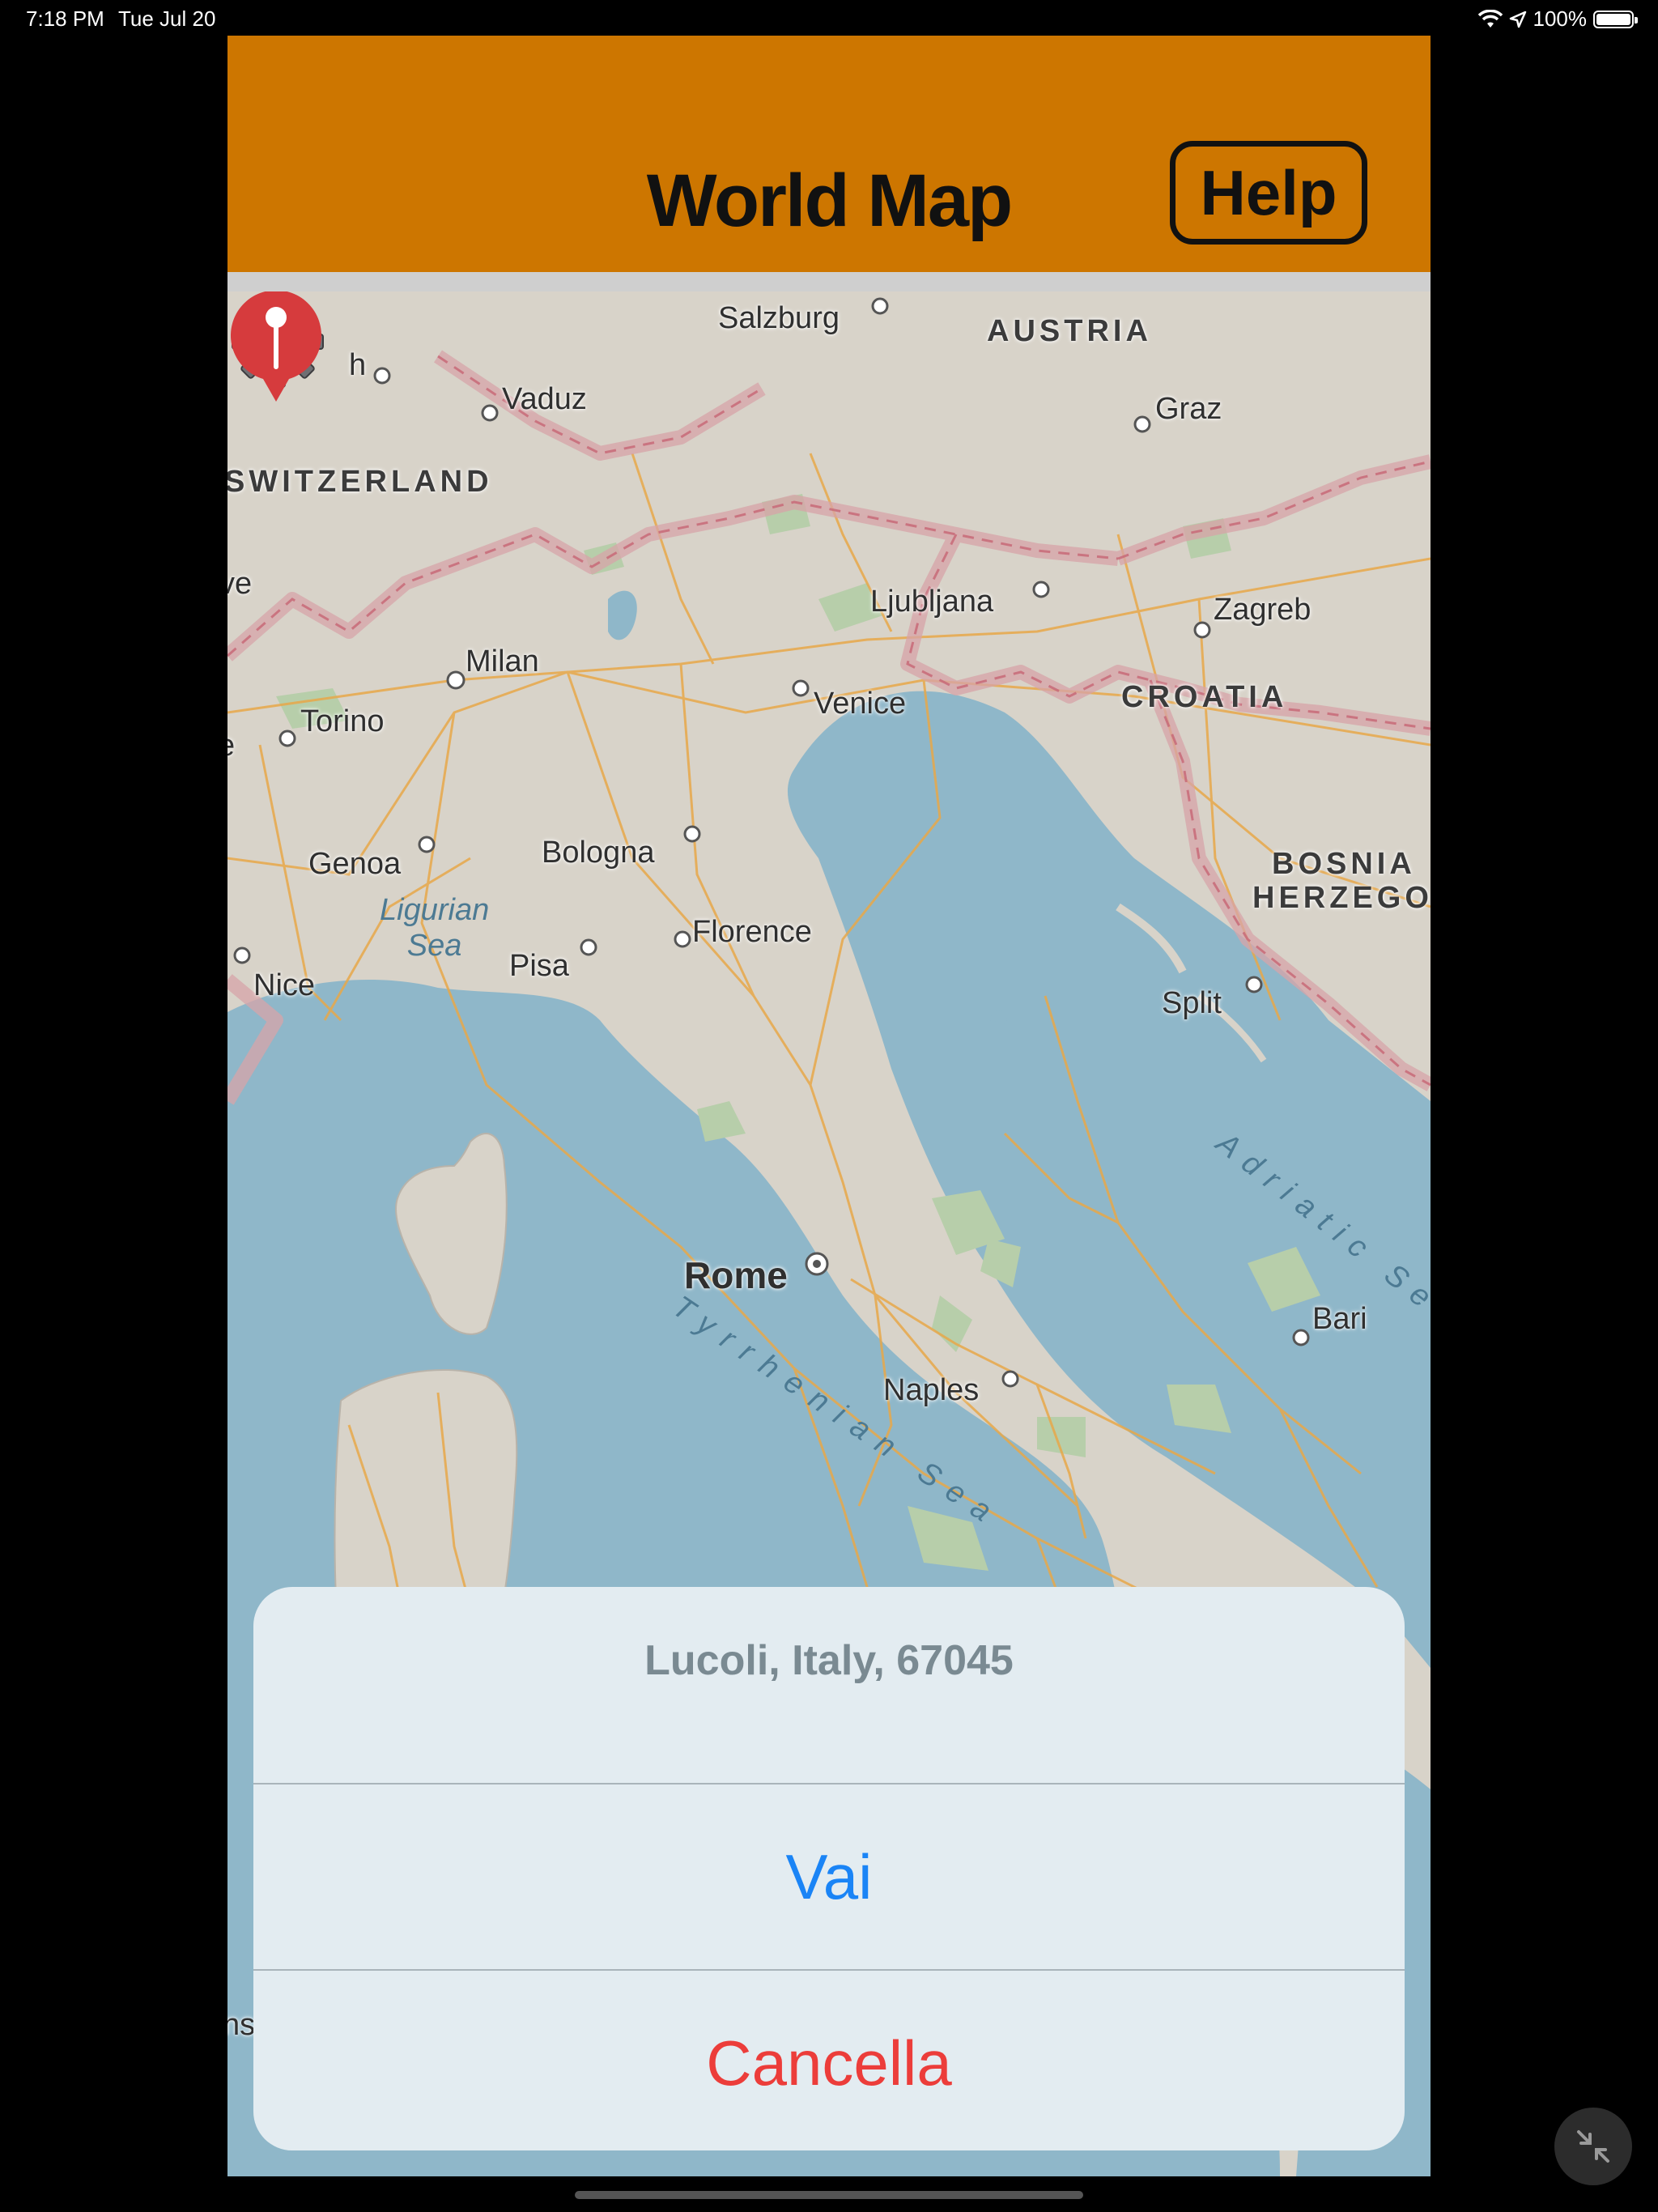 The height and width of the screenshot is (2212, 1658). I want to click on map-label-nice: Nice, so click(284, 985).